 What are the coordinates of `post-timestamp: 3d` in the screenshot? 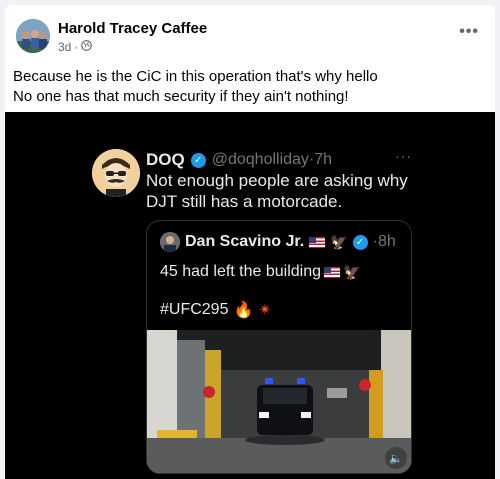 It's located at (64, 47).